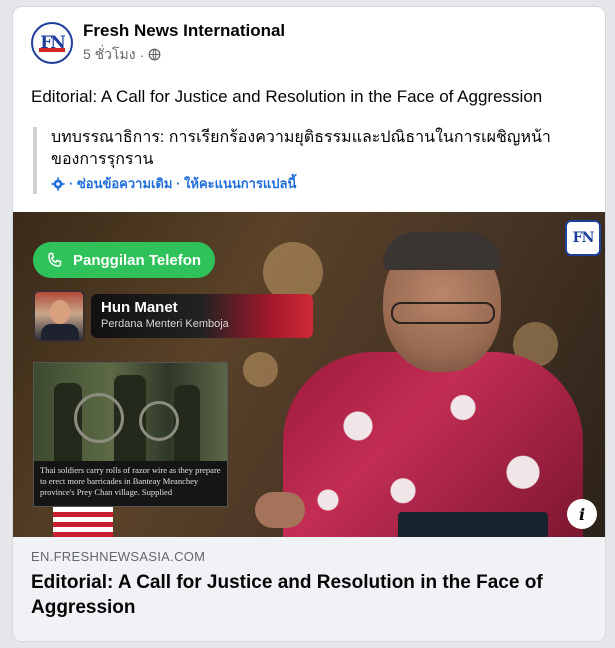 The width and height of the screenshot is (615, 648). Describe the element at coordinates (582, 514) in the screenshot. I see `info-button: i` at that location.